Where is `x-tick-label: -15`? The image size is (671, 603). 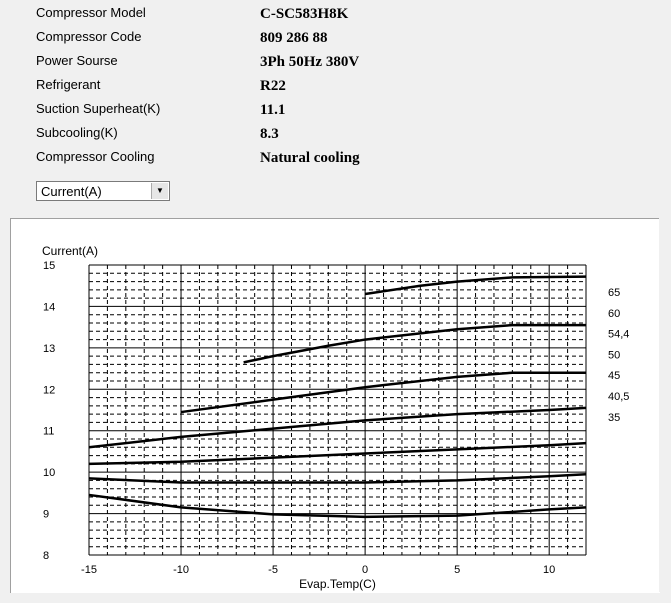
x-tick-label: -15 is located at coordinates (89, 570).